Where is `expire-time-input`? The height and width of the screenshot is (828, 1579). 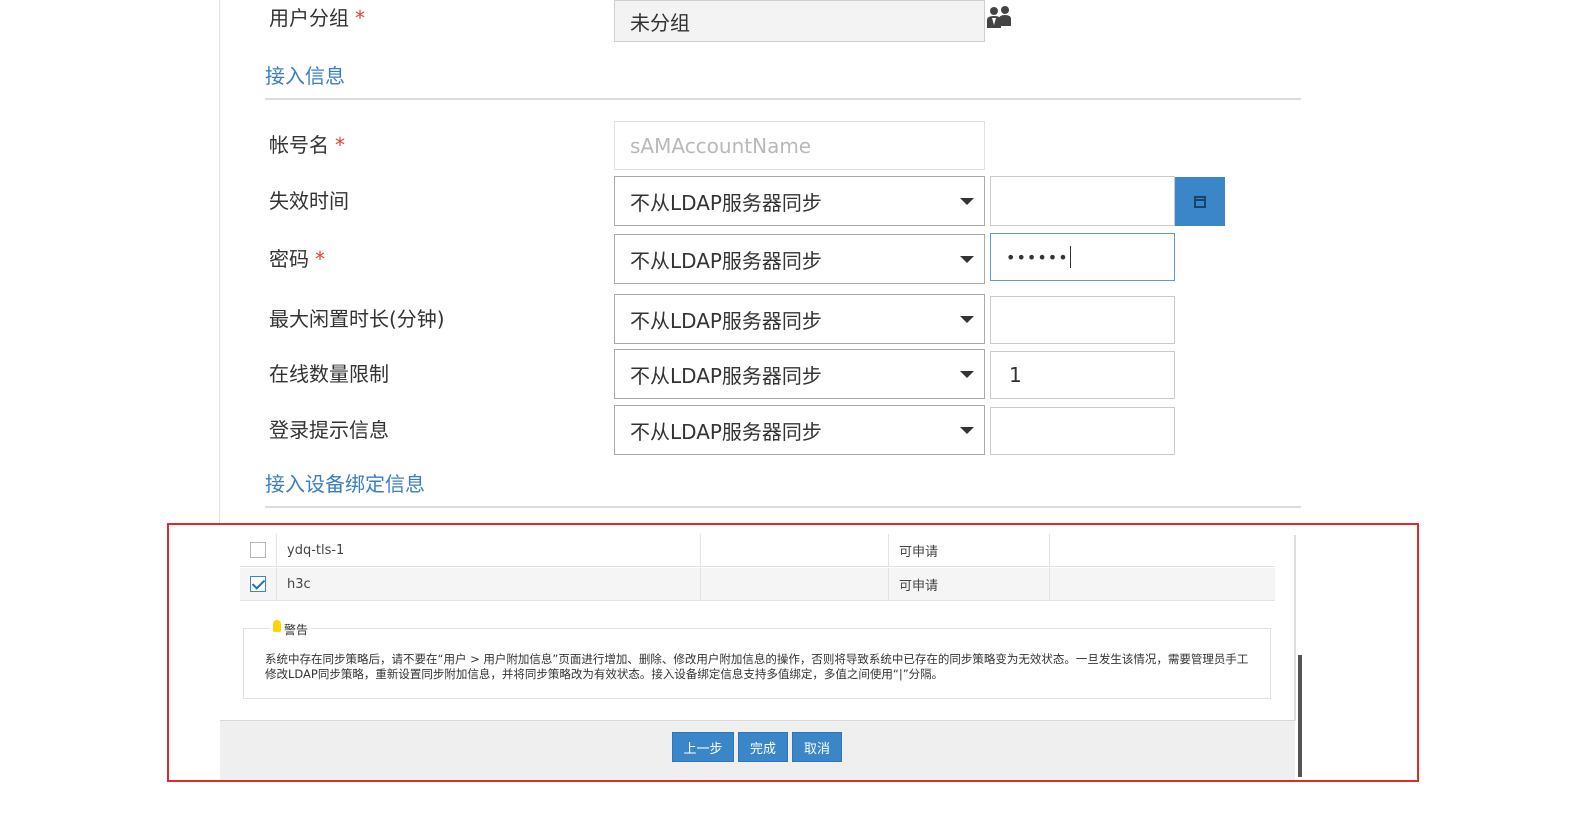
expire-time-input is located at coordinates (1082, 201).